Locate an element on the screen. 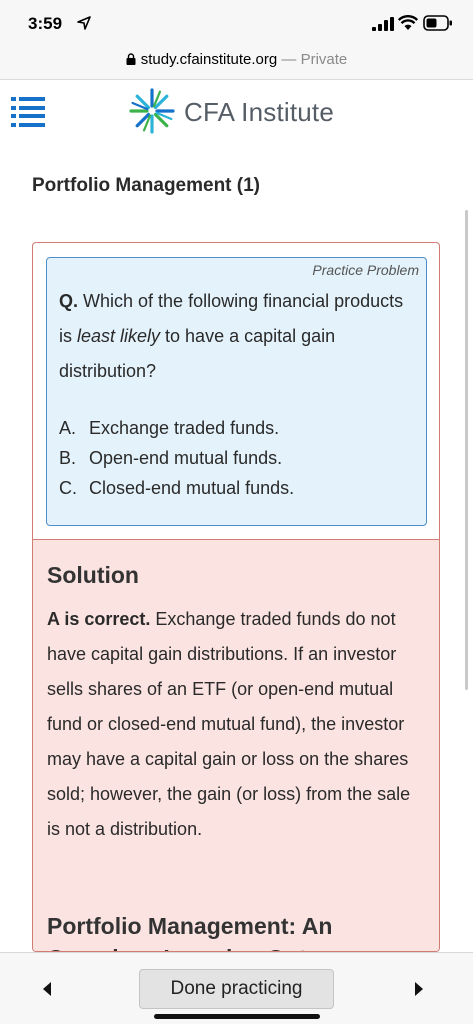  option-text: Exchange traded funds. is located at coordinates (184, 428).